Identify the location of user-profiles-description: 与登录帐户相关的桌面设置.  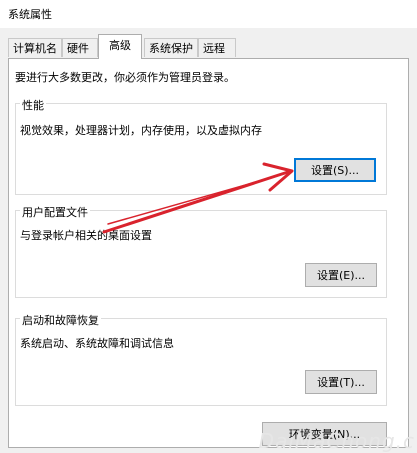
(86, 235).